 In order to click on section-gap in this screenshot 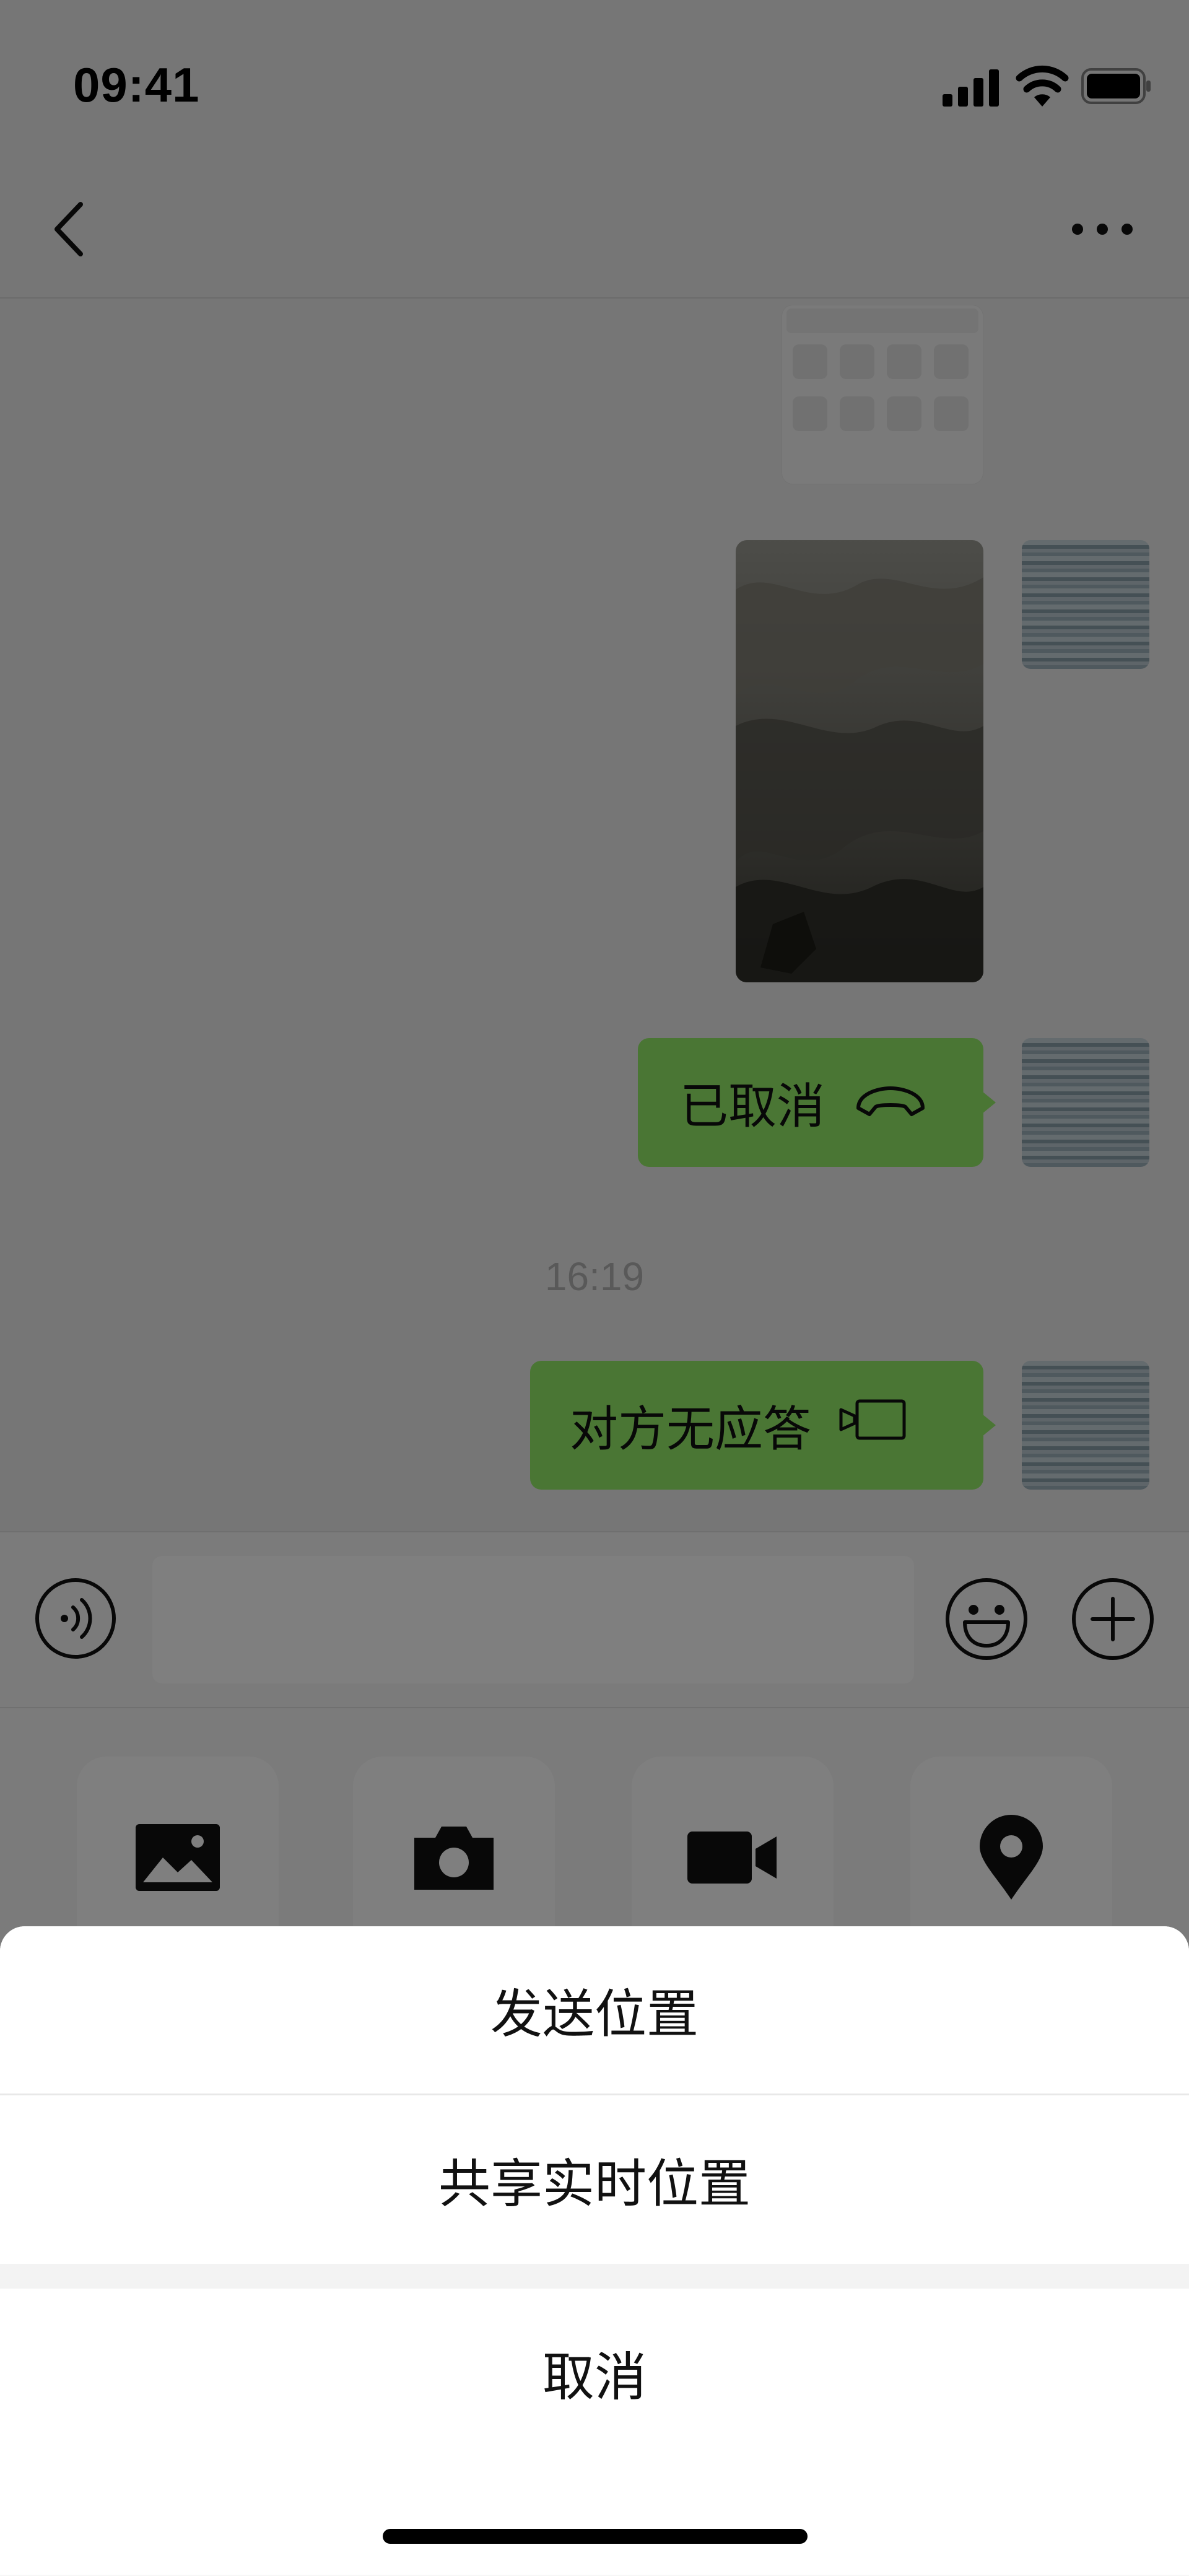, I will do `click(594, 2276)`.